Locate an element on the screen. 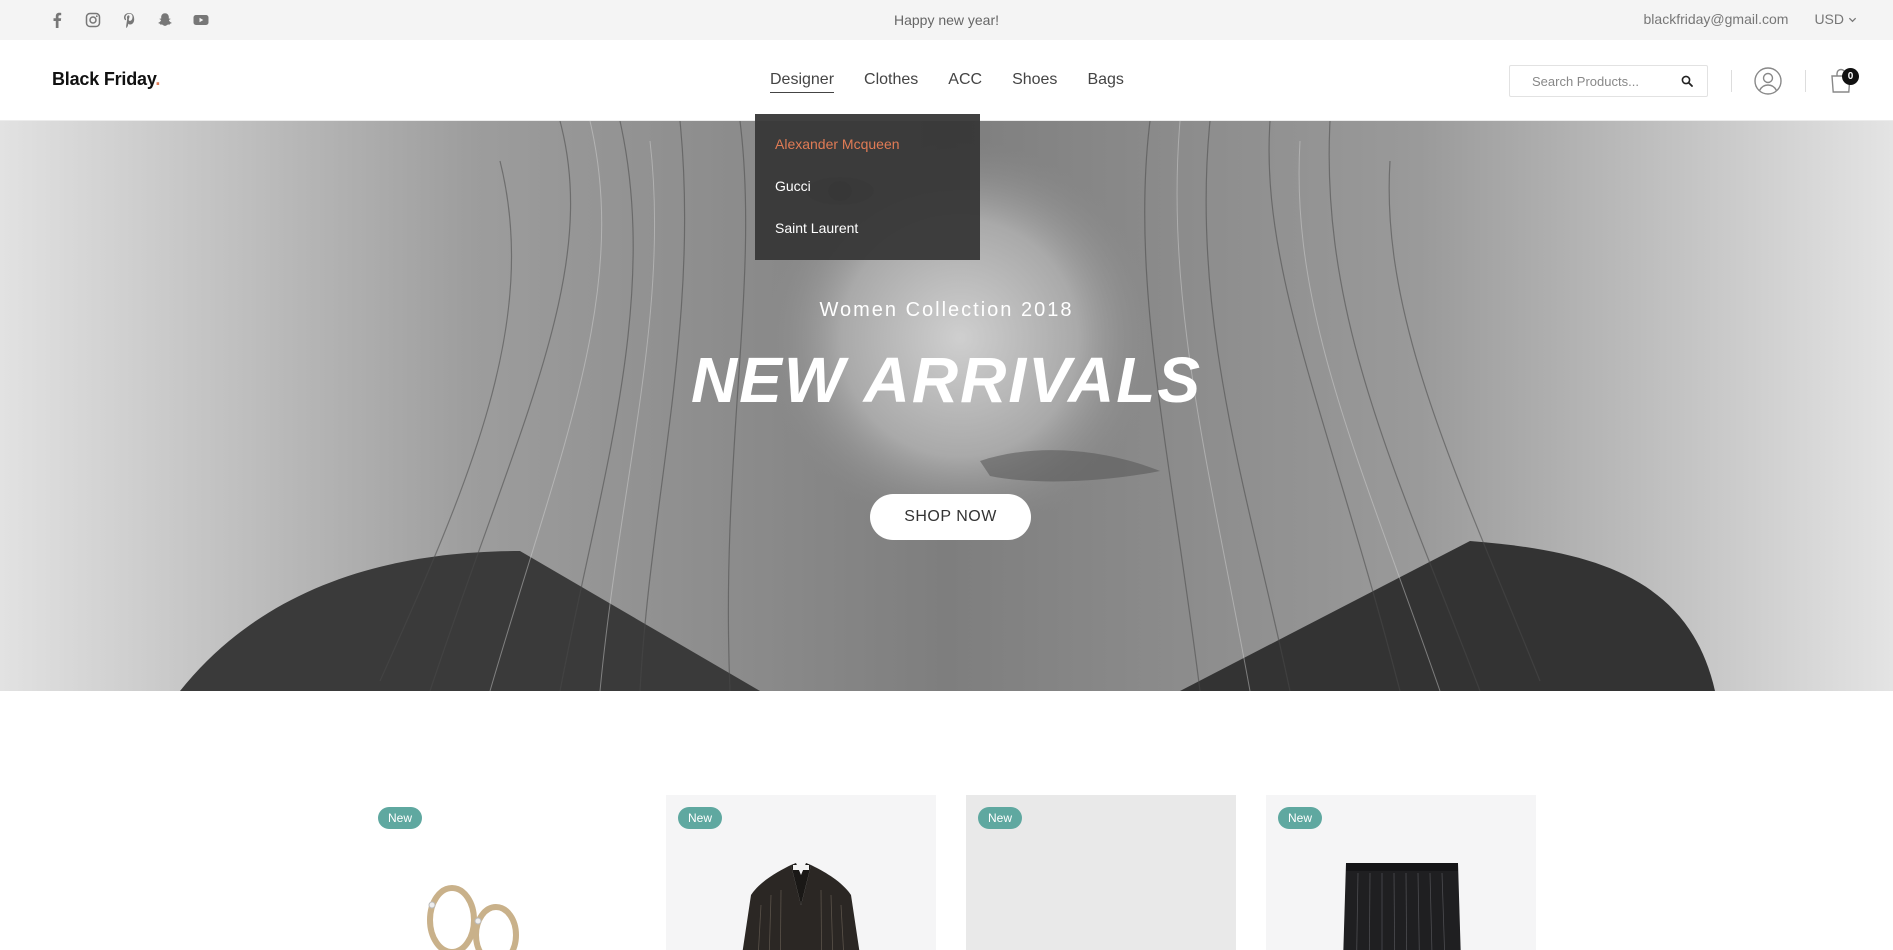 Image resolution: width=1893 pixels, height=950 pixels. main-nav: Designer Clothes ACC Shoes Bags is located at coordinates (947, 82).